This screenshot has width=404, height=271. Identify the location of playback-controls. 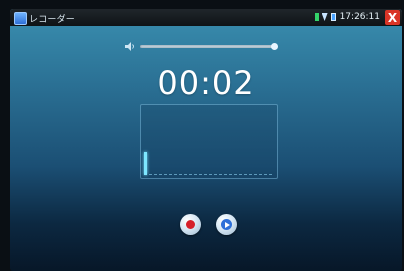
(208, 224).